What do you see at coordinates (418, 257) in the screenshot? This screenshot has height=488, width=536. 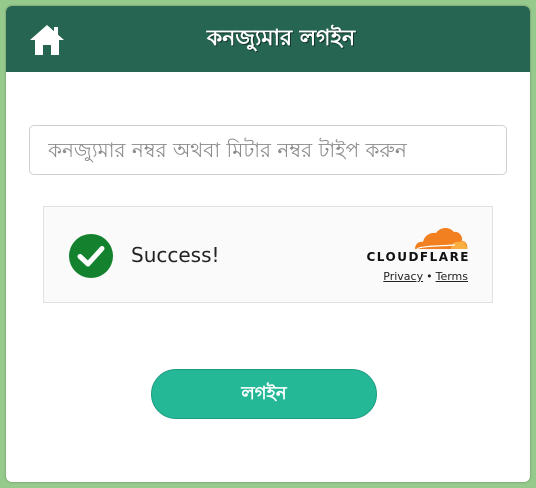 I see `cloudflare-wordmark: CLOUDFLARE` at bounding box center [418, 257].